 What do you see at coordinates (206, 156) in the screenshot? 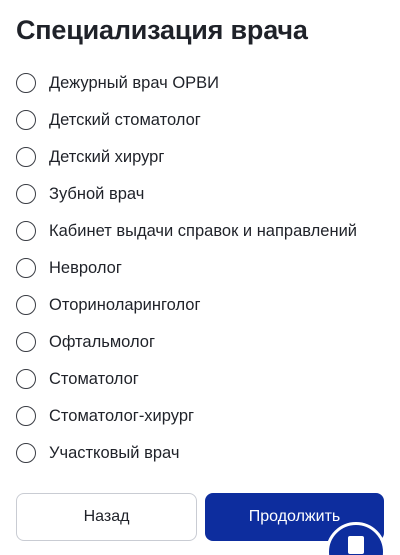
I see `specialization-option: Детский хирург` at bounding box center [206, 156].